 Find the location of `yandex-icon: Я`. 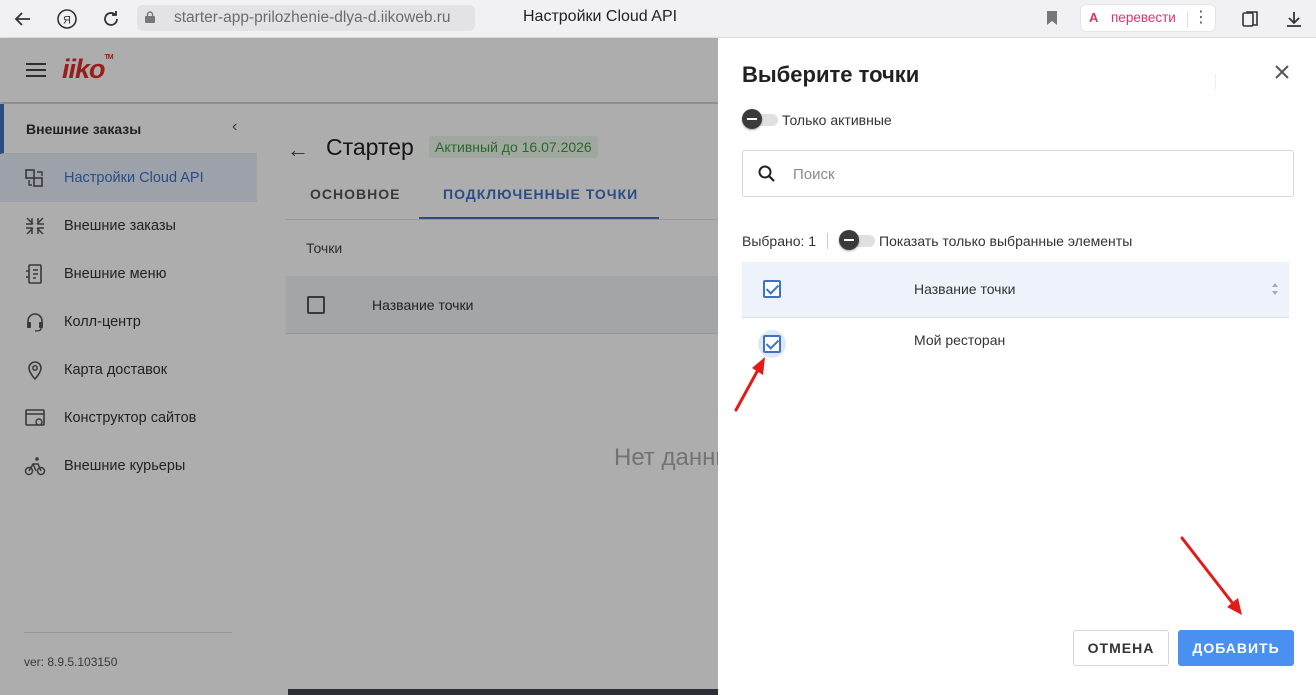

yandex-icon: Я is located at coordinates (67, 19).